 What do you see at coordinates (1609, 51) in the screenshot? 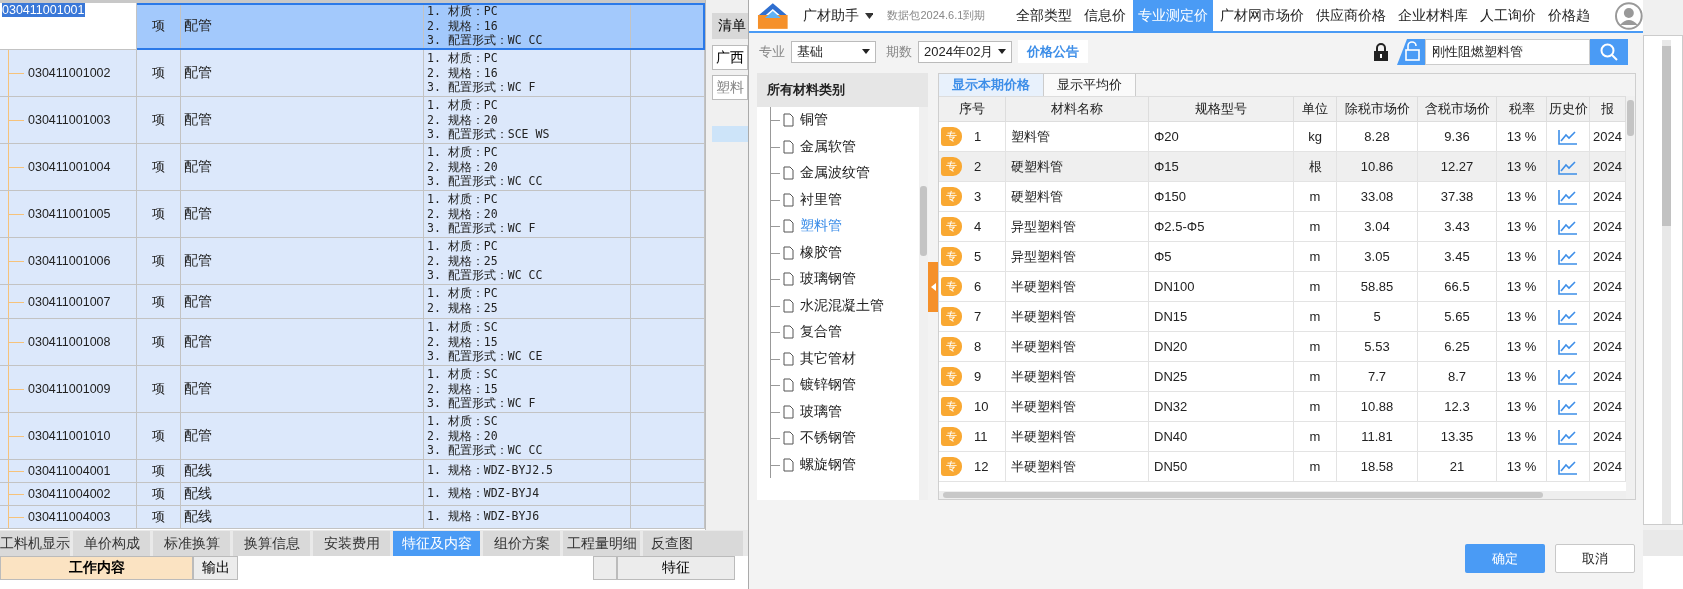
I see `search-button` at bounding box center [1609, 51].